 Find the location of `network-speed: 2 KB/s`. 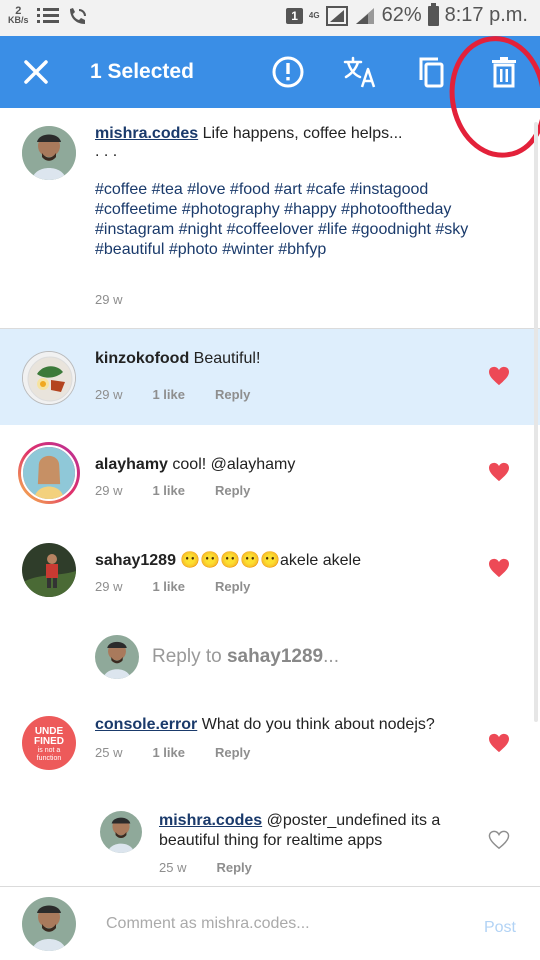

network-speed: 2 KB/s is located at coordinates (18, 15).